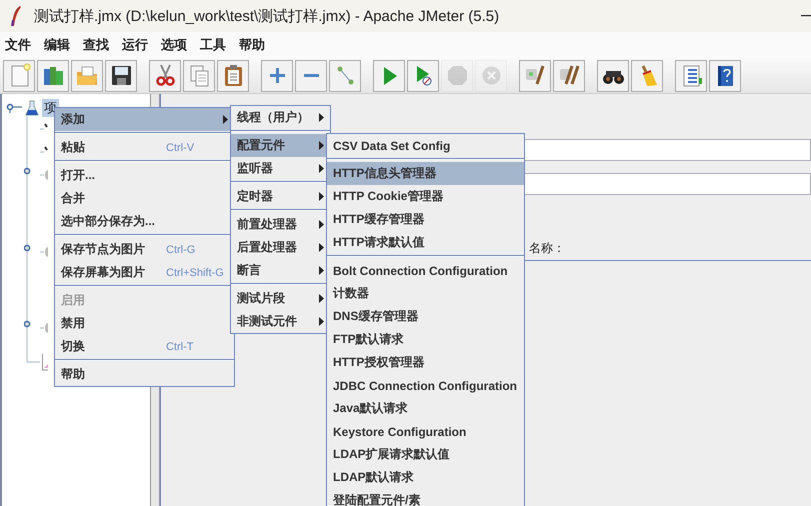 The width and height of the screenshot is (811, 506). What do you see at coordinates (267, 16) in the screenshot?
I see `window-title: 测试打样.jmx (D:\kelun_work\test\测试打样.jmx) - Apache JMeter (5.5)` at bounding box center [267, 16].